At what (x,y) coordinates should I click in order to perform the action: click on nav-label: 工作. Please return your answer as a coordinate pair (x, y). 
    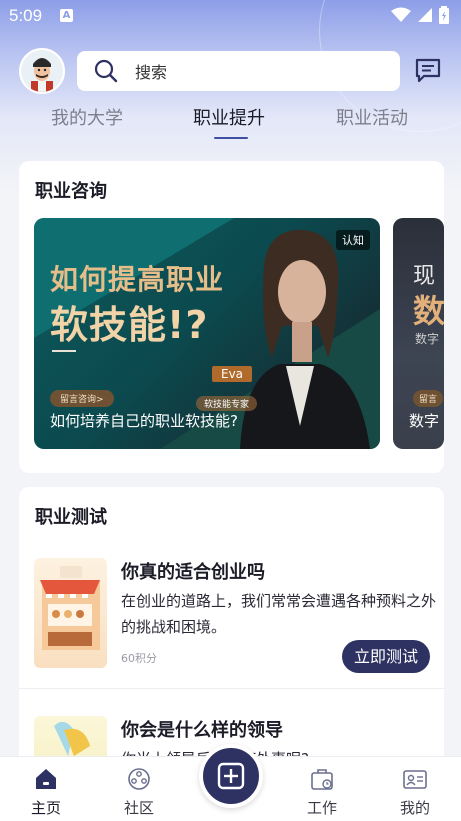
    Looking at the image, I should click on (321, 808).